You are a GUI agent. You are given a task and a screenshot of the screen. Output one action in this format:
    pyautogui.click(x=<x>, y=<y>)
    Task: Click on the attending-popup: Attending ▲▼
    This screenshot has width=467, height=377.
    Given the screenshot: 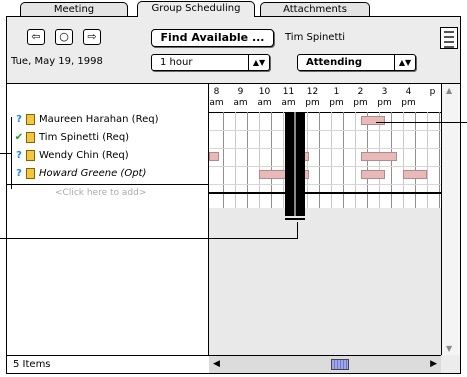 What is the action you would take?
    pyautogui.click(x=356, y=62)
    